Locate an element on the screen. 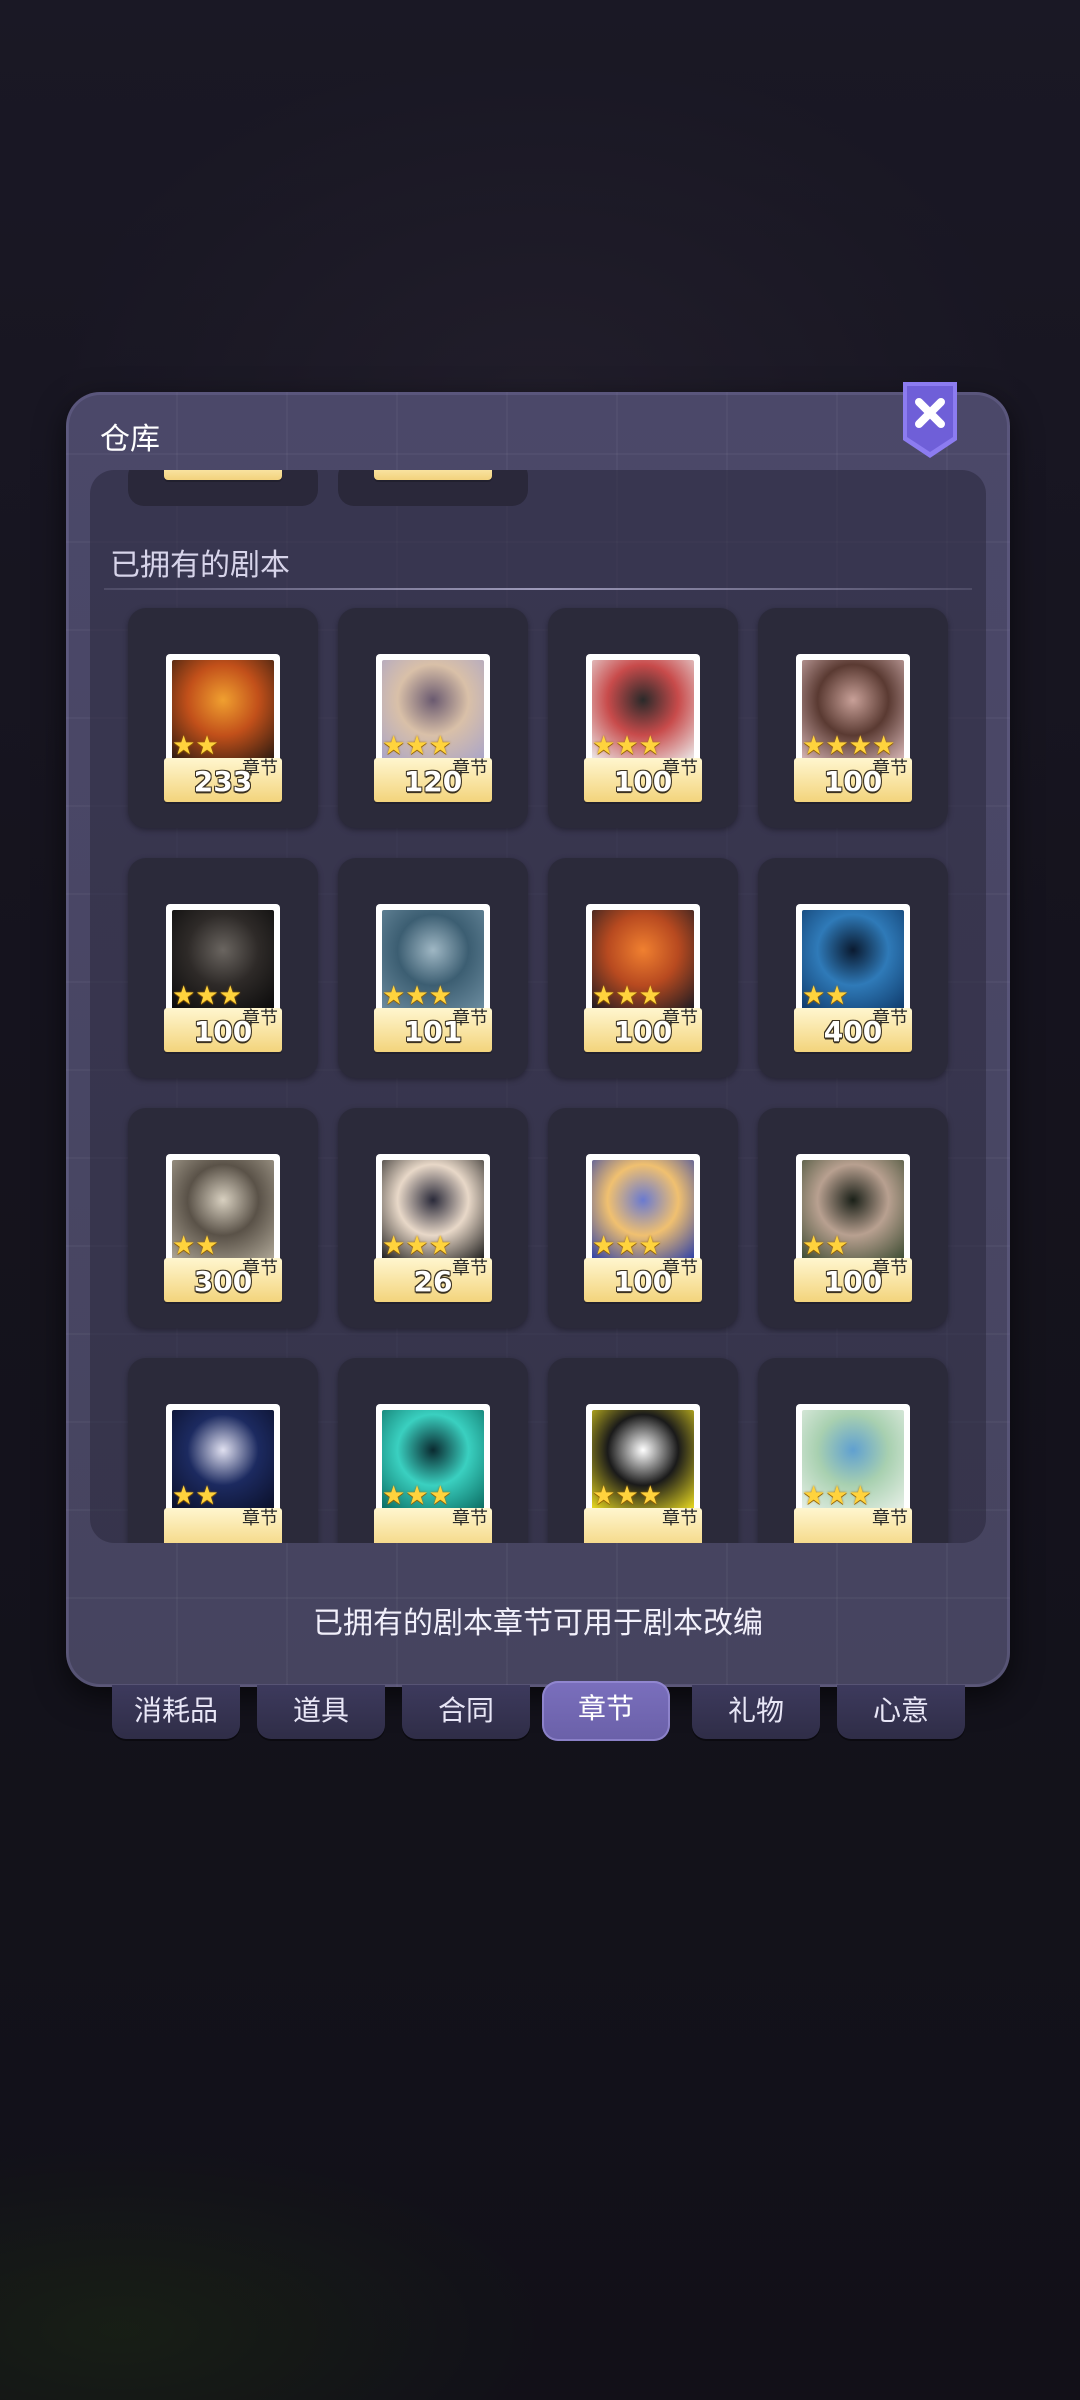 Image resolution: width=1080 pixels, height=2400 pixels. count-plate: 章节 120 is located at coordinates (433, 780).